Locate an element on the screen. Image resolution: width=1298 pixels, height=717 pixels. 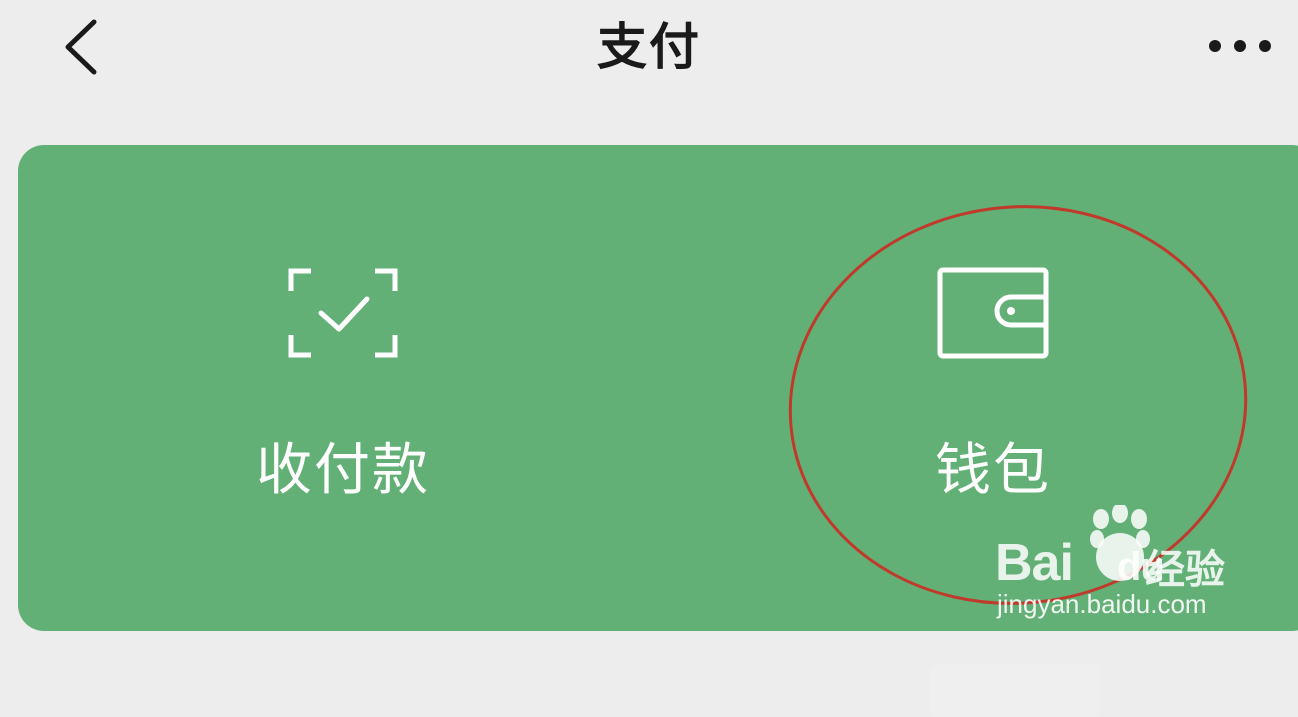
more-button is located at coordinates (1240, 46).